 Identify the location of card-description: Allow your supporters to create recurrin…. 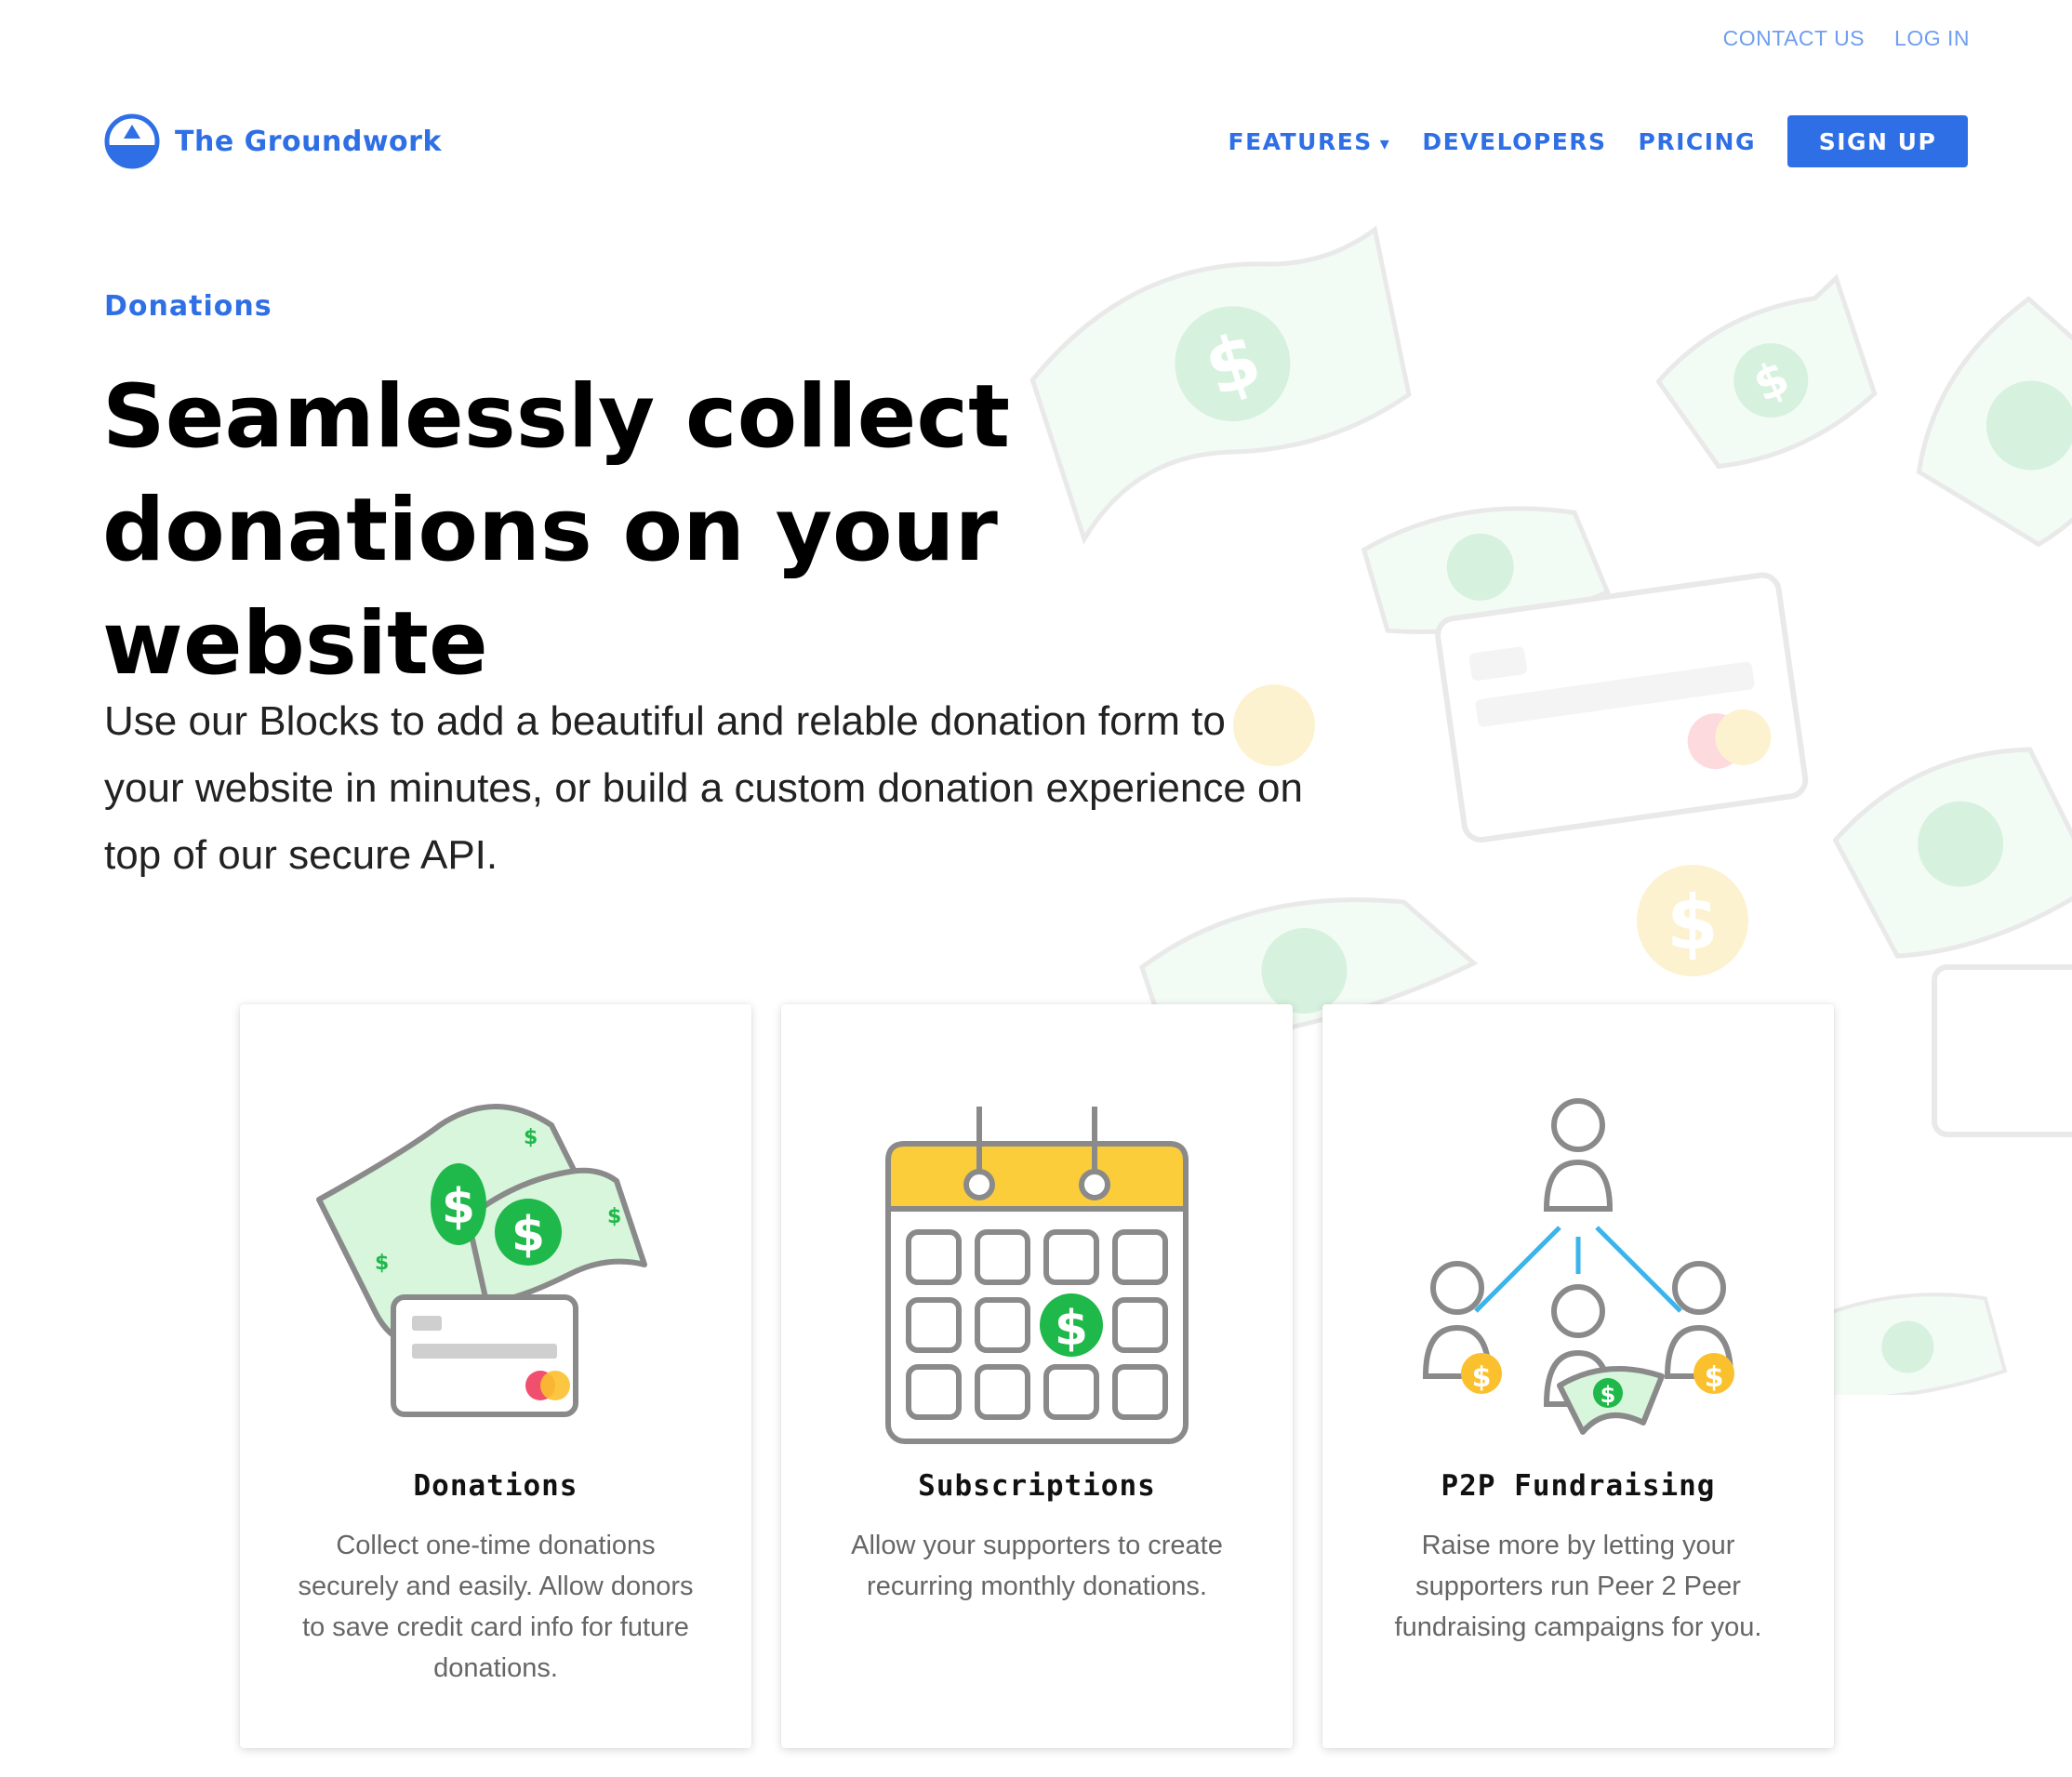
(1037, 1566).